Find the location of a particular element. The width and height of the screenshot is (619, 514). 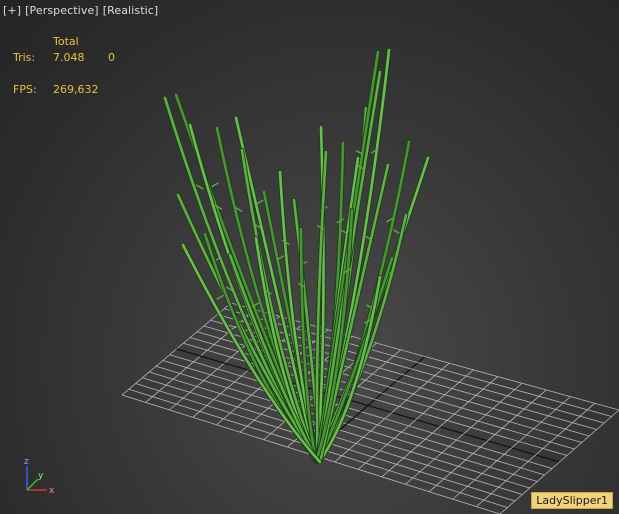

axis-x-label: x is located at coordinates (52, 491).